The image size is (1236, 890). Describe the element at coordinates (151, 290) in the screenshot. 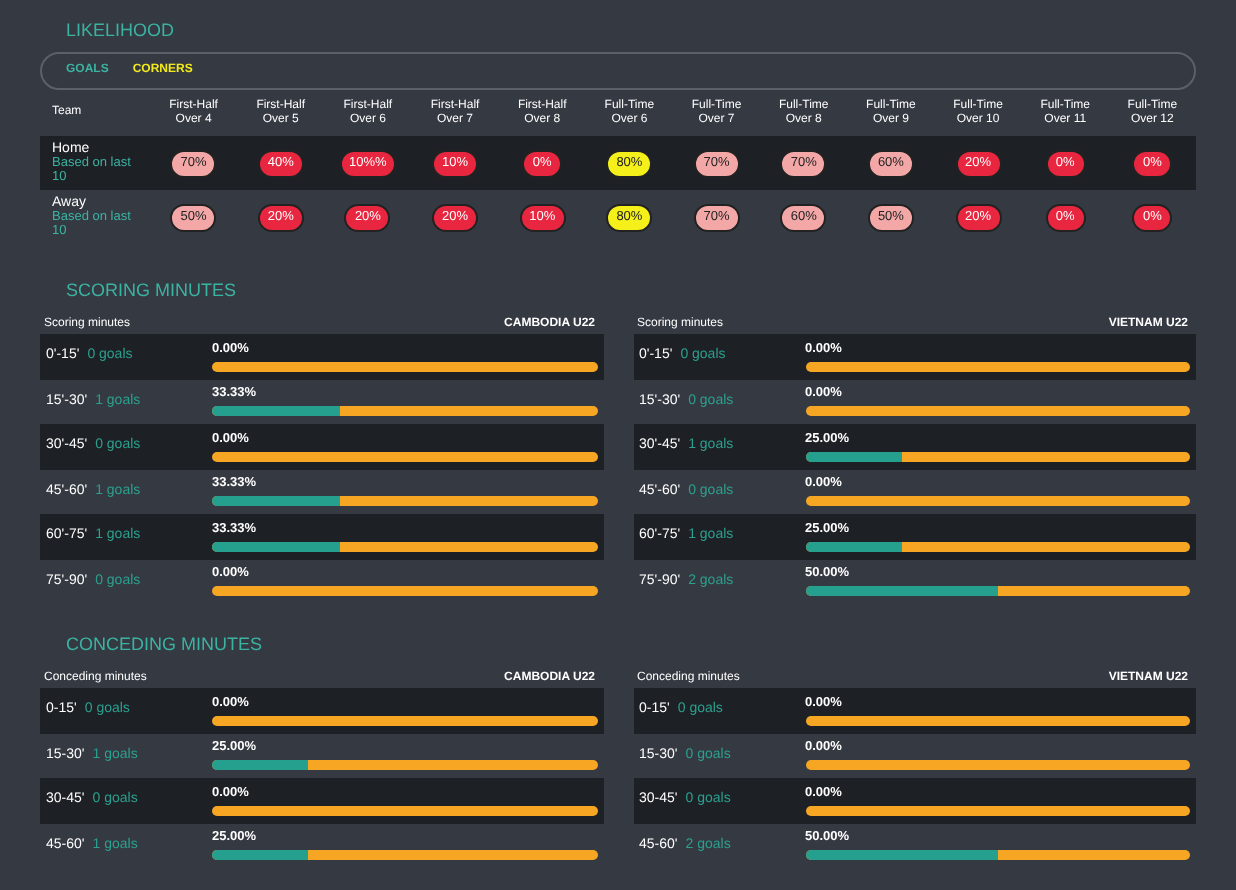

I see `section-title: SCORING MINUTES` at that location.